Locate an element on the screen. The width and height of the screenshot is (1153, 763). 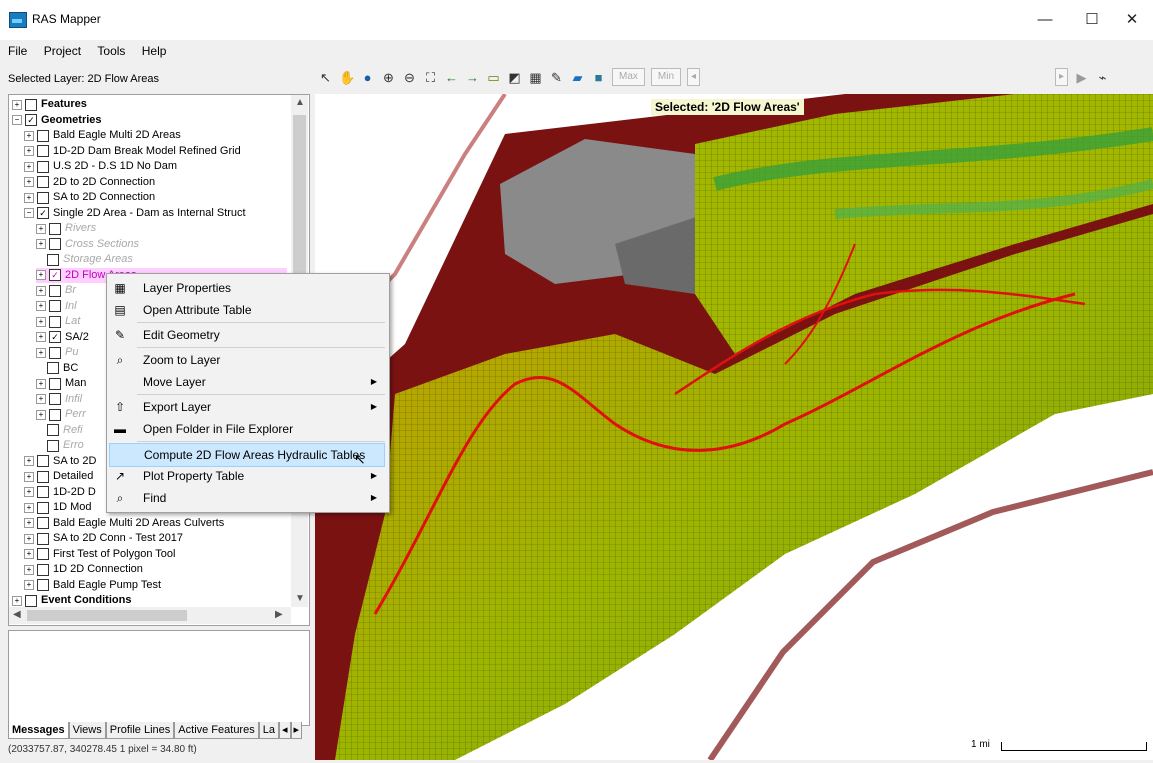
terrain-icon: ▰ is located at coordinates (577, 77).